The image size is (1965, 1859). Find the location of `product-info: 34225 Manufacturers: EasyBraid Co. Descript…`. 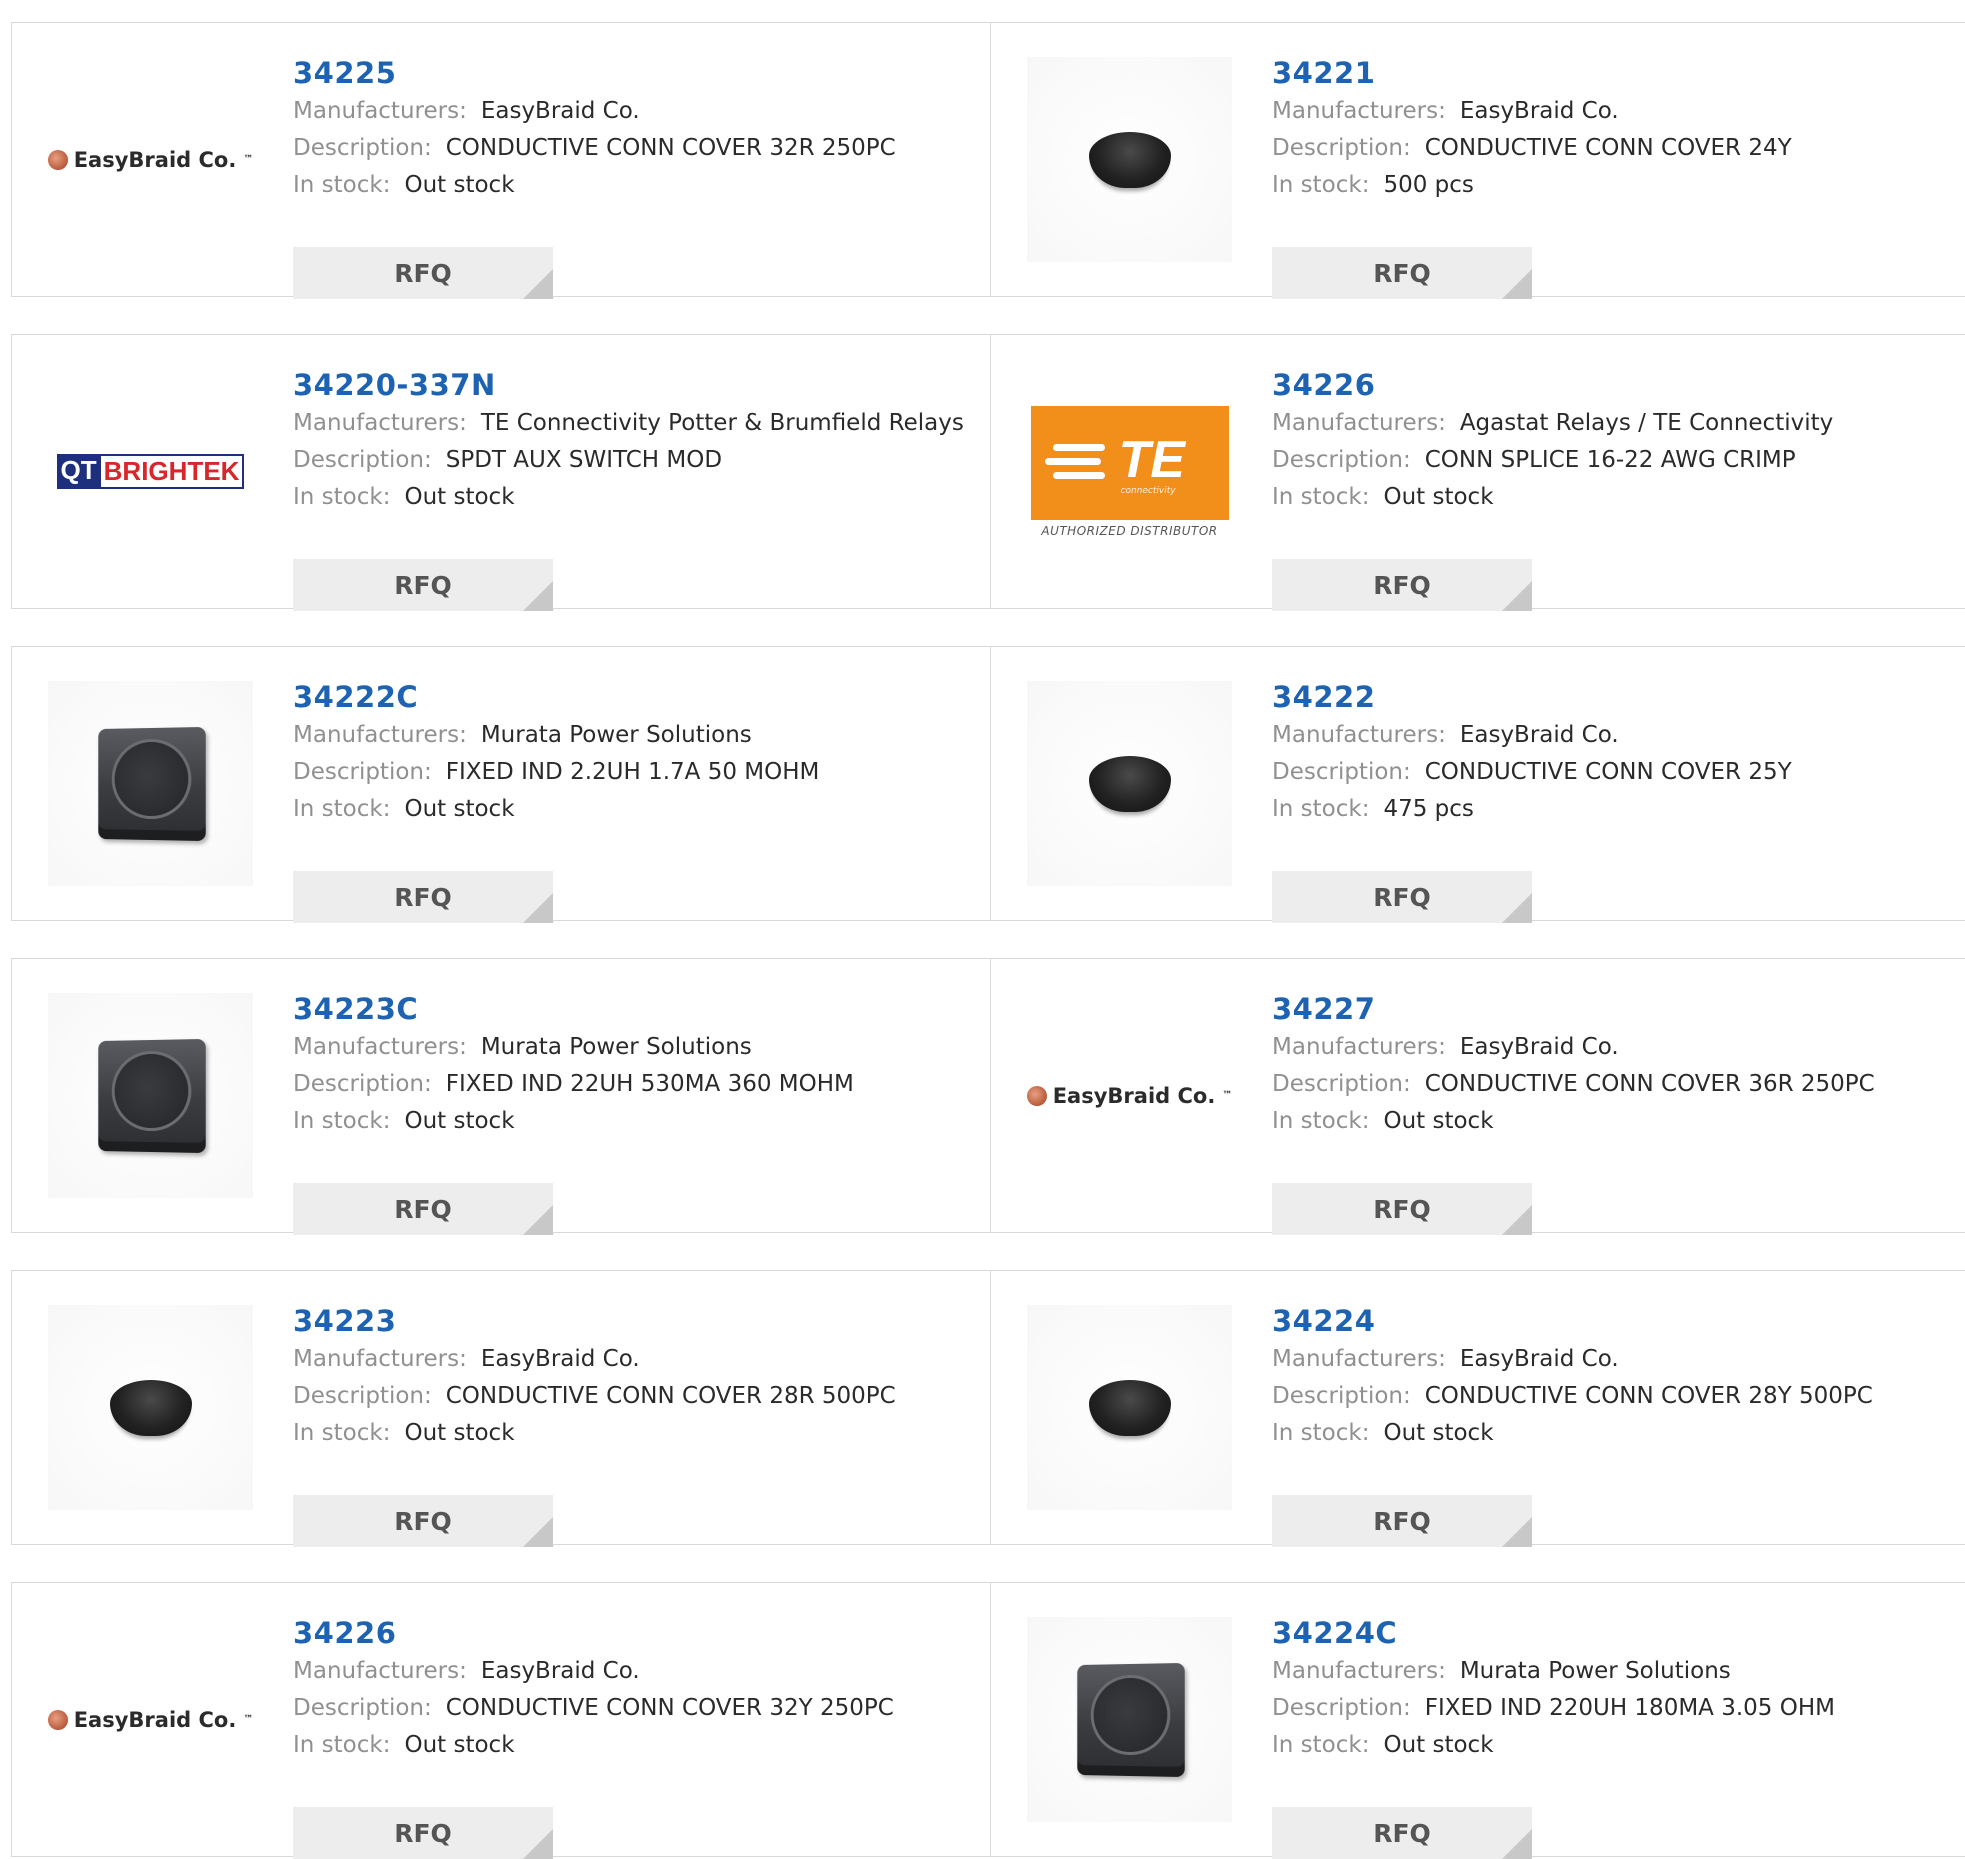

product-info: 34225 Manufacturers: EasyBraid Co. Descript… is located at coordinates (633, 176).